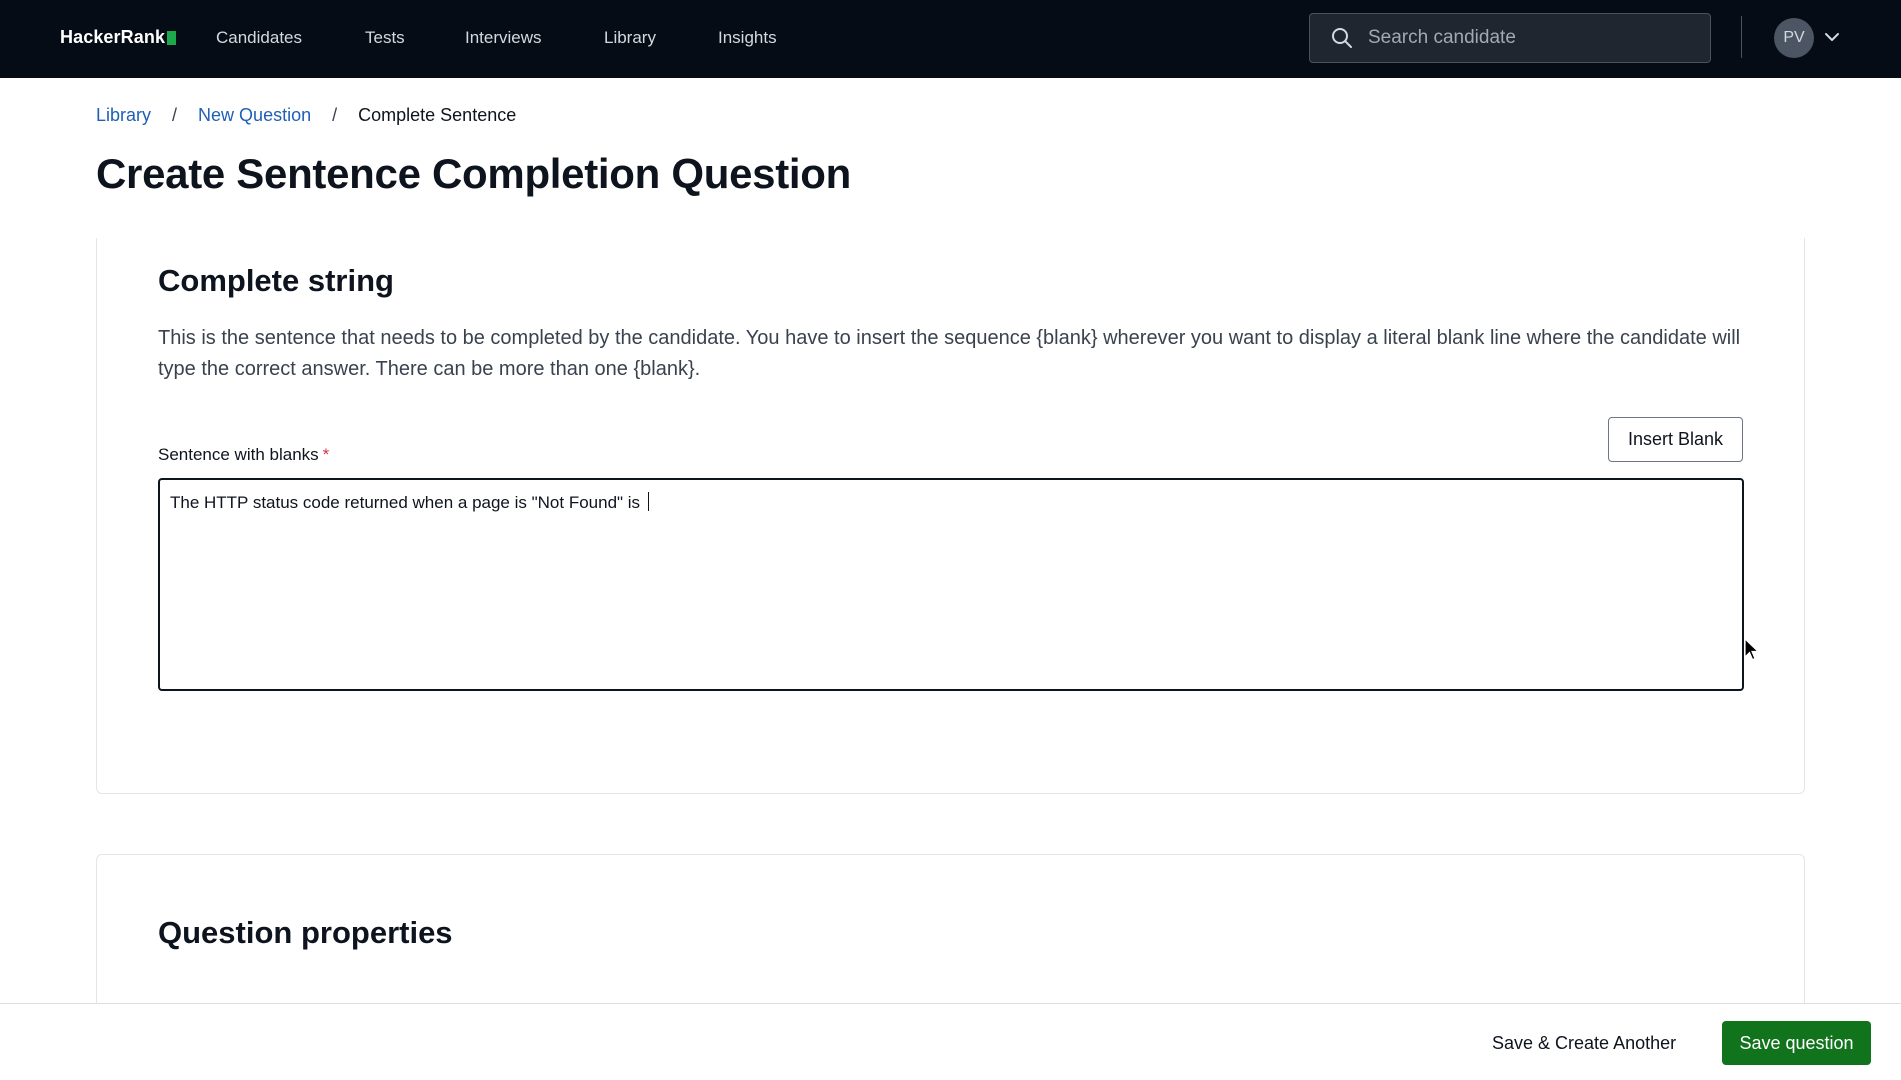  I want to click on required-marker: *, so click(326, 454).